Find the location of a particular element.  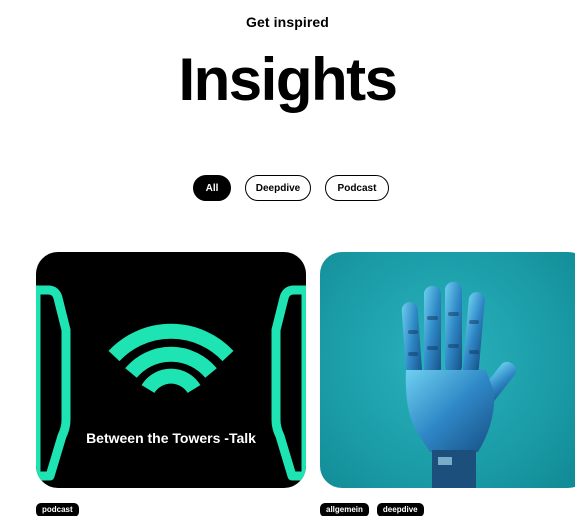

card-tags: podcast is located at coordinates (57, 509).